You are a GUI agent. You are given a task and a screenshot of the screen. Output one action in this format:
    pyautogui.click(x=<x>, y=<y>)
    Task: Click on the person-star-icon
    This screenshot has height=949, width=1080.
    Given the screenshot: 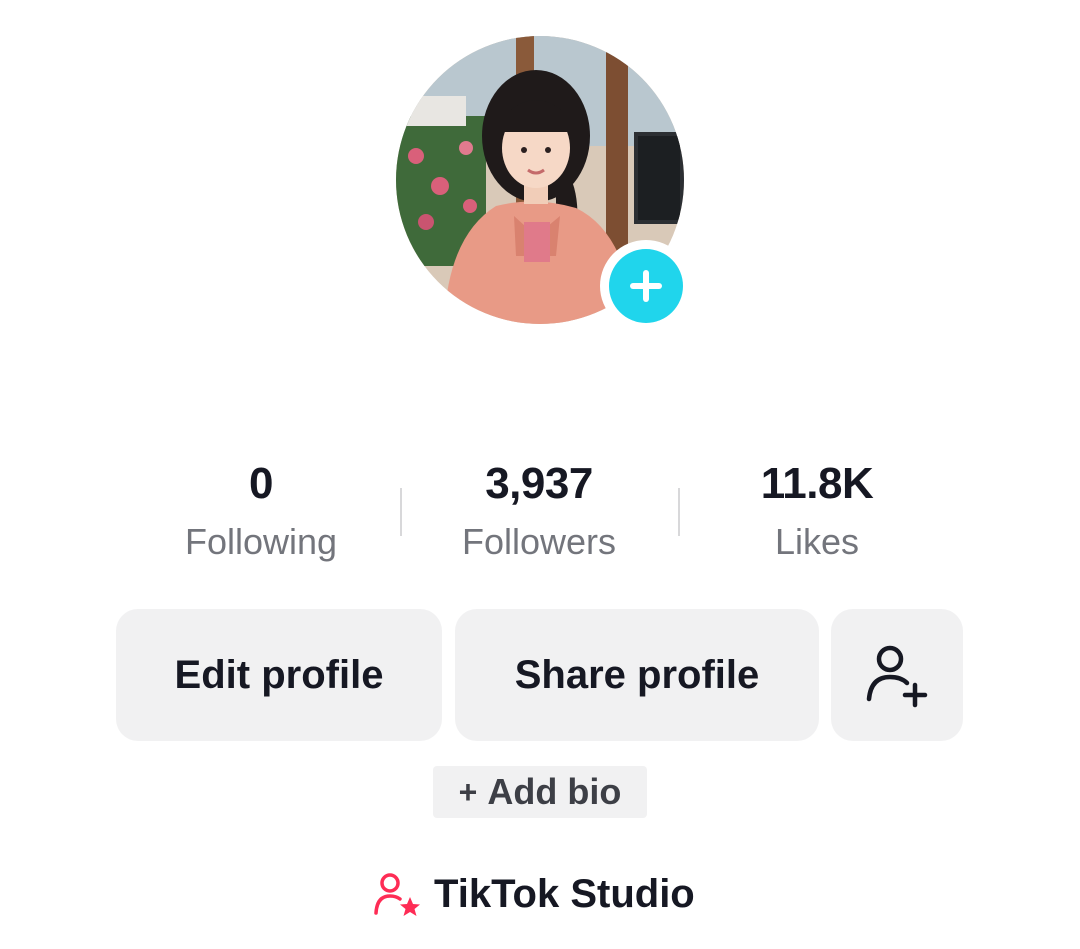 What is the action you would take?
    pyautogui.click(x=397, y=894)
    